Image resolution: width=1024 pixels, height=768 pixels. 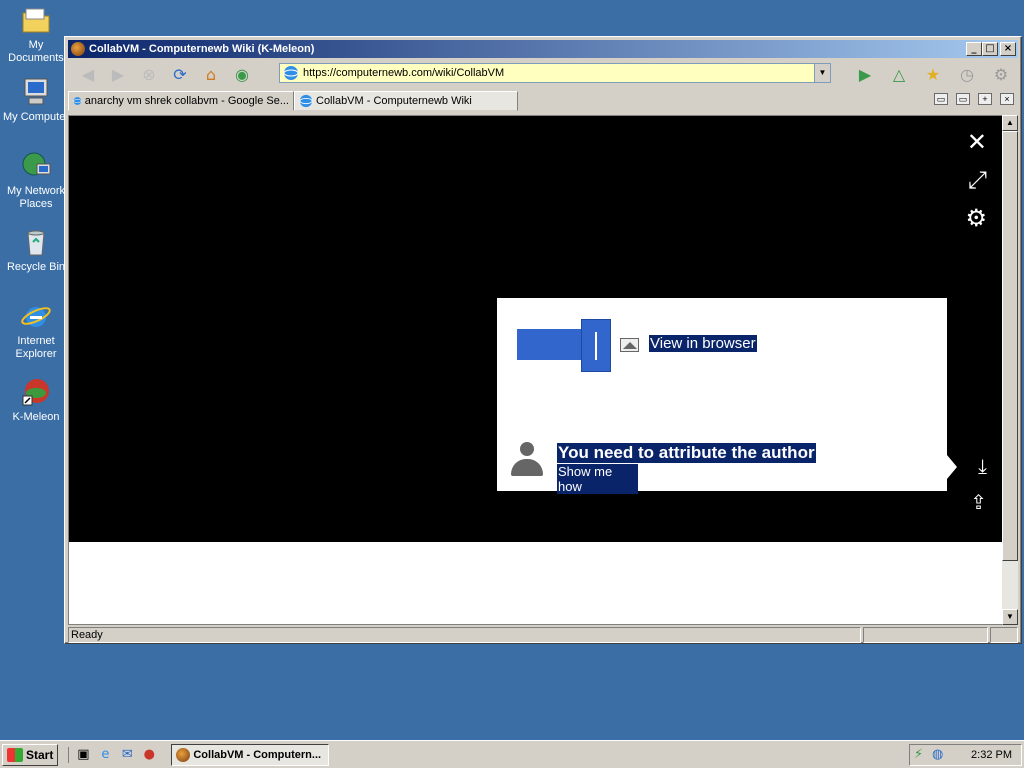 What do you see at coordinates (555, 73) in the screenshot?
I see `address-bar: https://computernewb.com/wiki/CollabVM ▼` at bounding box center [555, 73].